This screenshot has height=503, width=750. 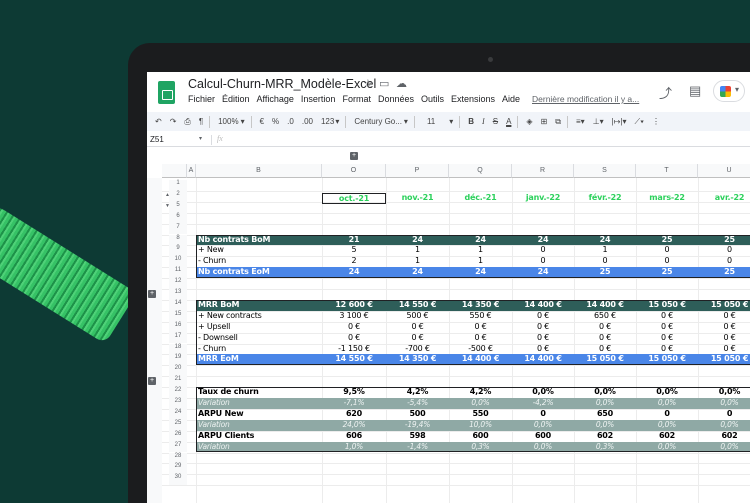 I want to click on italic-button: I, so click(x=483, y=121).